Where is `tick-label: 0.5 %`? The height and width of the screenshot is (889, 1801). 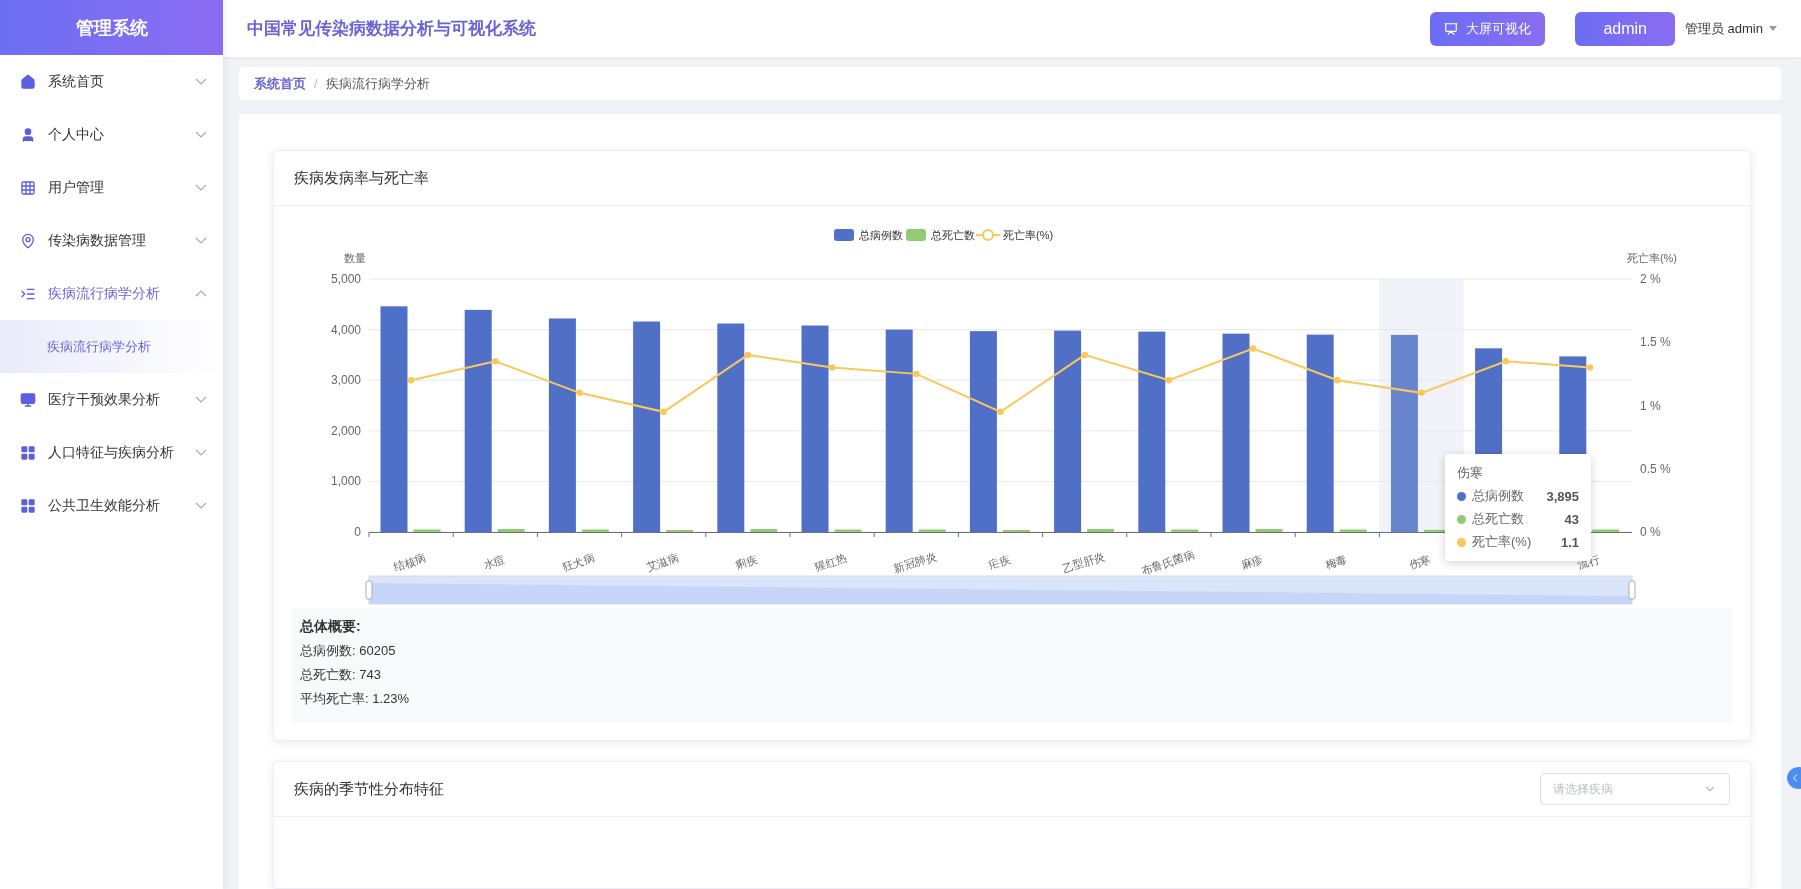 tick-label: 0.5 % is located at coordinates (1655, 468).